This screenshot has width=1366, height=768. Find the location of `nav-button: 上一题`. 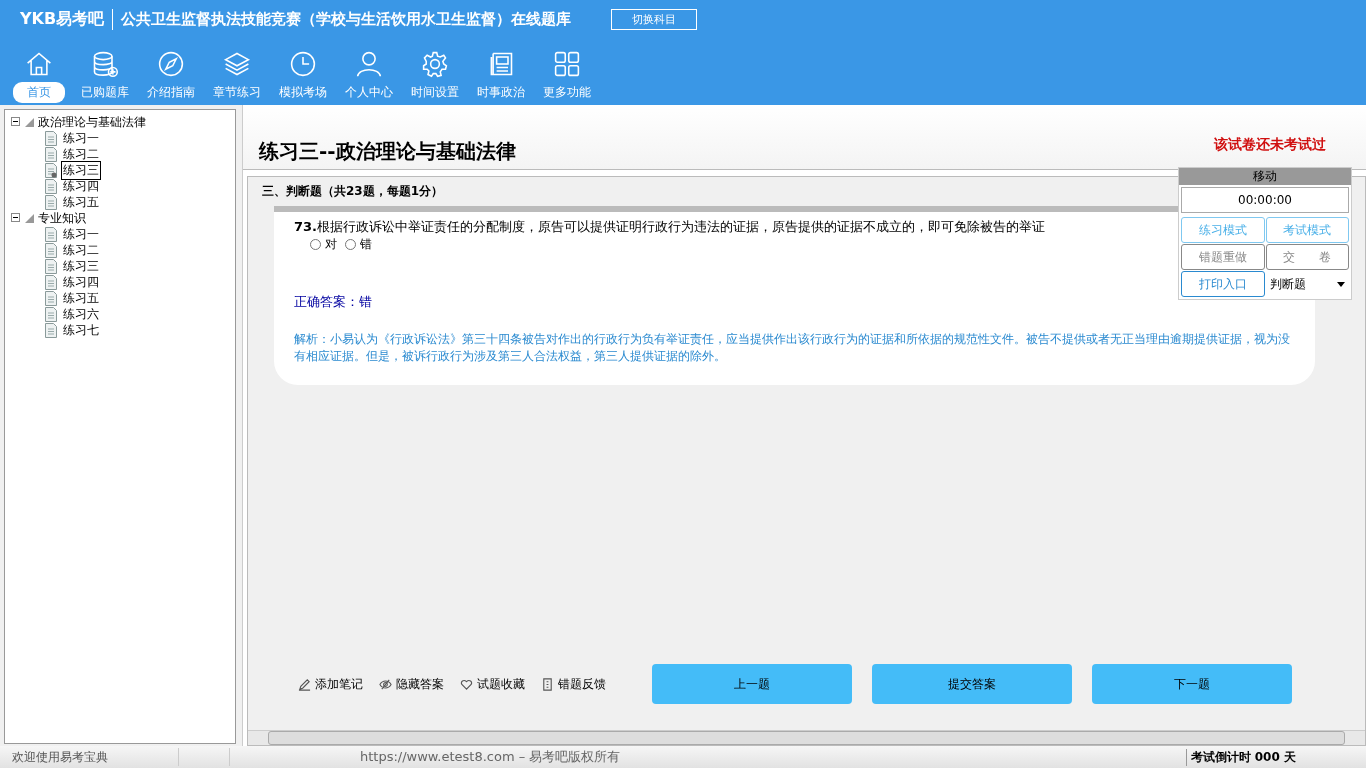

nav-button: 上一题 is located at coordinates (752, 684).